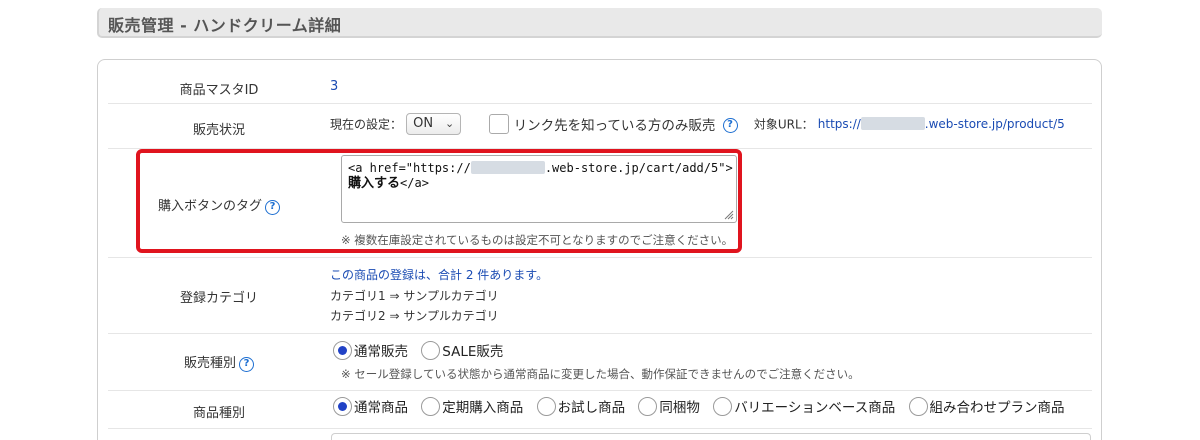  Describe the element at coordinates (449, 123) in the screenshot. I see `chevron-down-icon: ⌄` at that location.